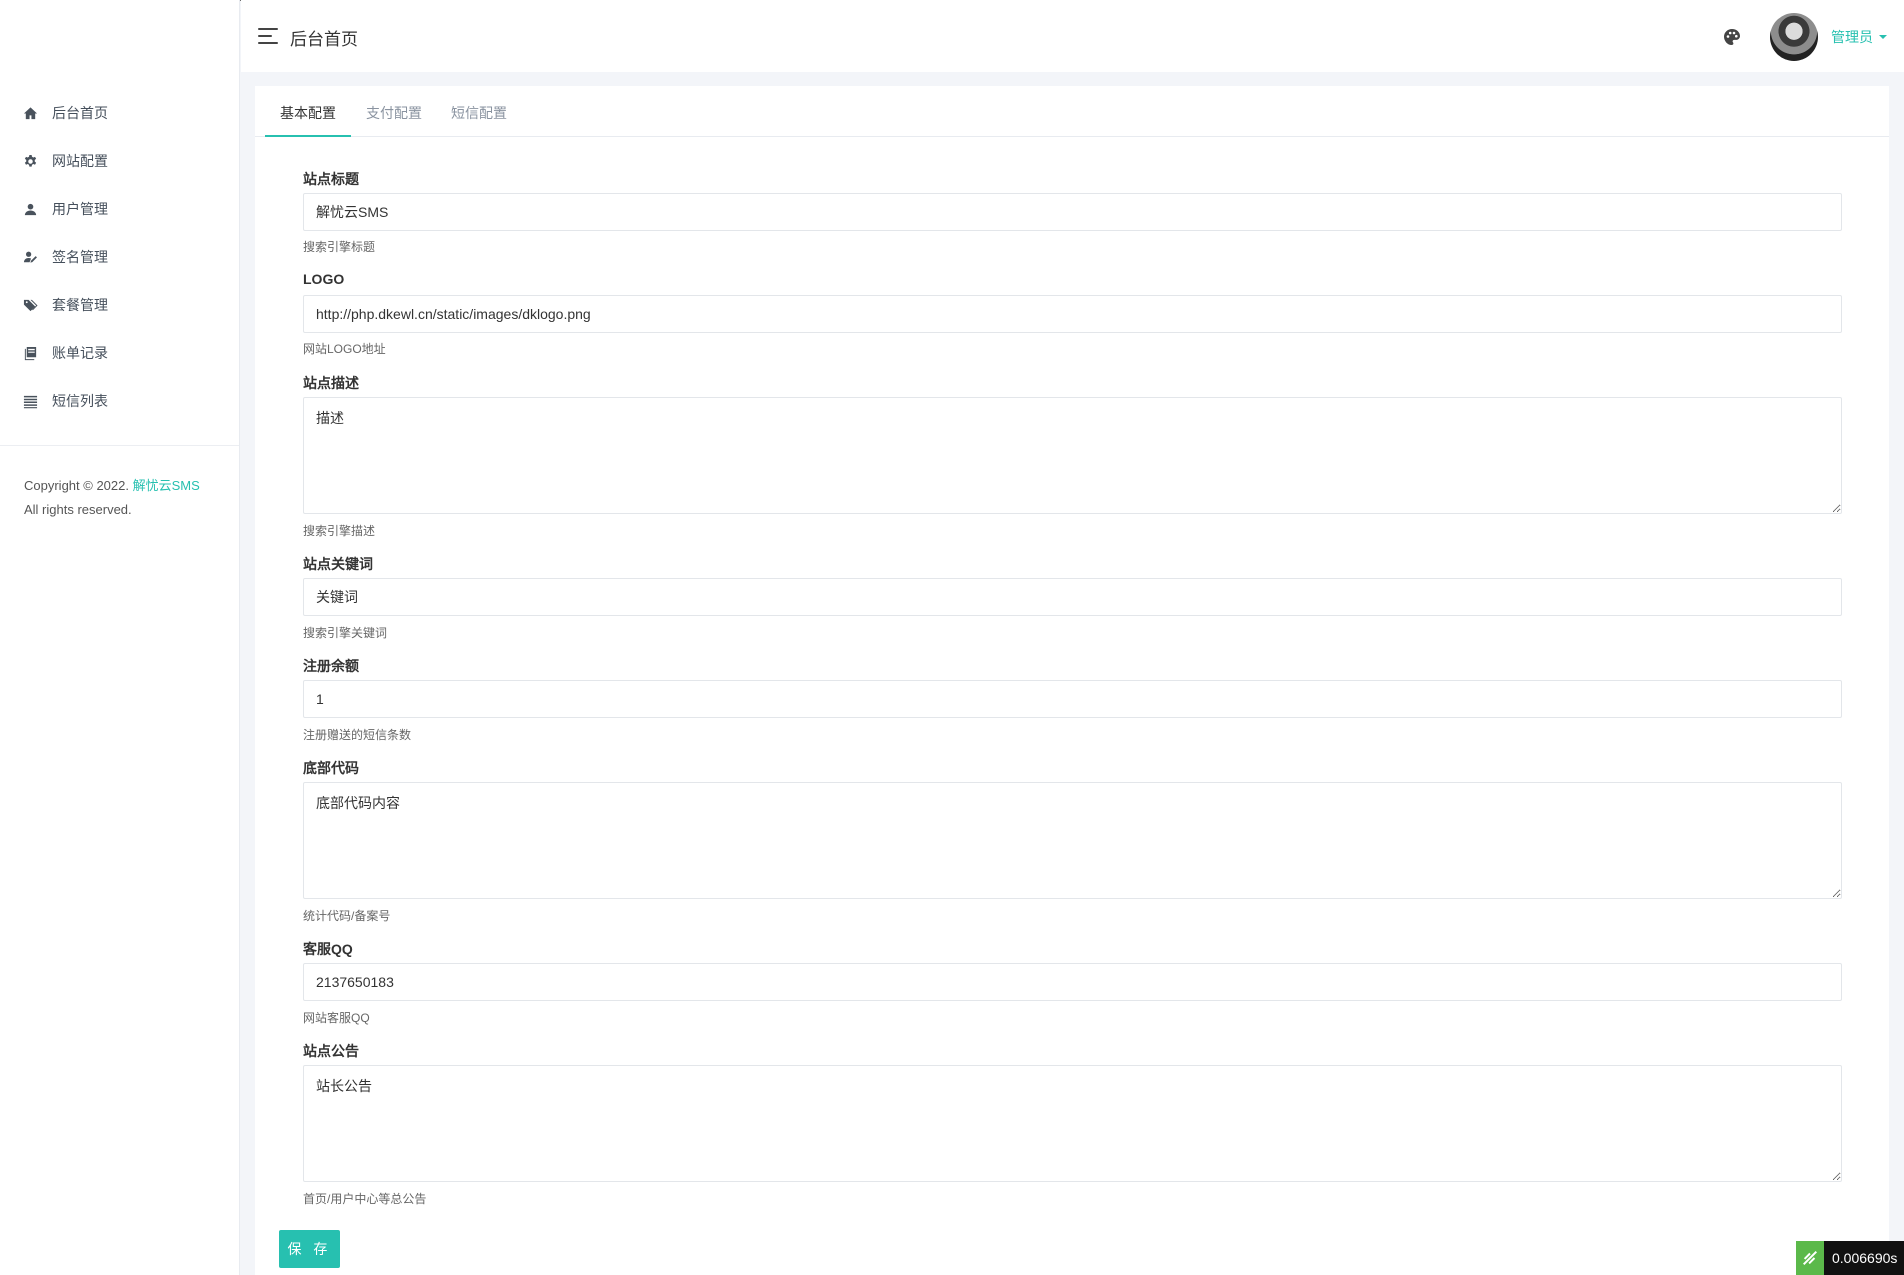  I want to click on service-qq-input, so click(1072, 982).